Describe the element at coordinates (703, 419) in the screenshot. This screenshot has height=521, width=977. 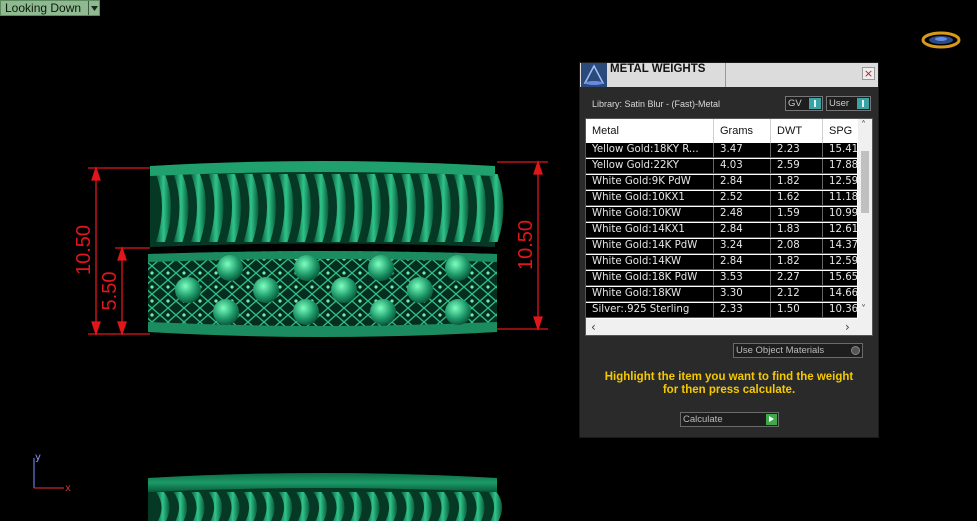
I see `calculate-label: Calculate` at that location.